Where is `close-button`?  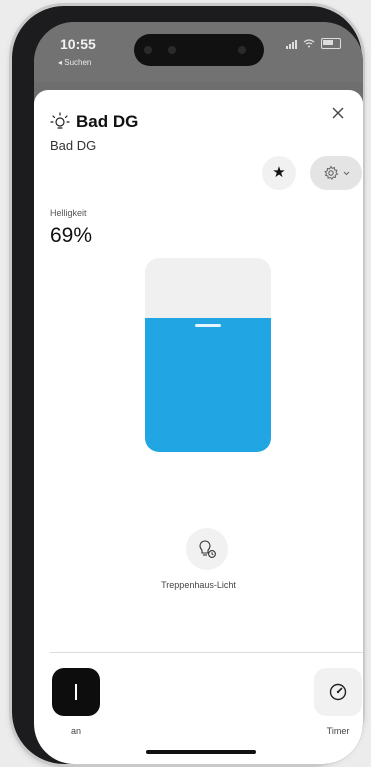
close-button is located at coordinates (338, 115).